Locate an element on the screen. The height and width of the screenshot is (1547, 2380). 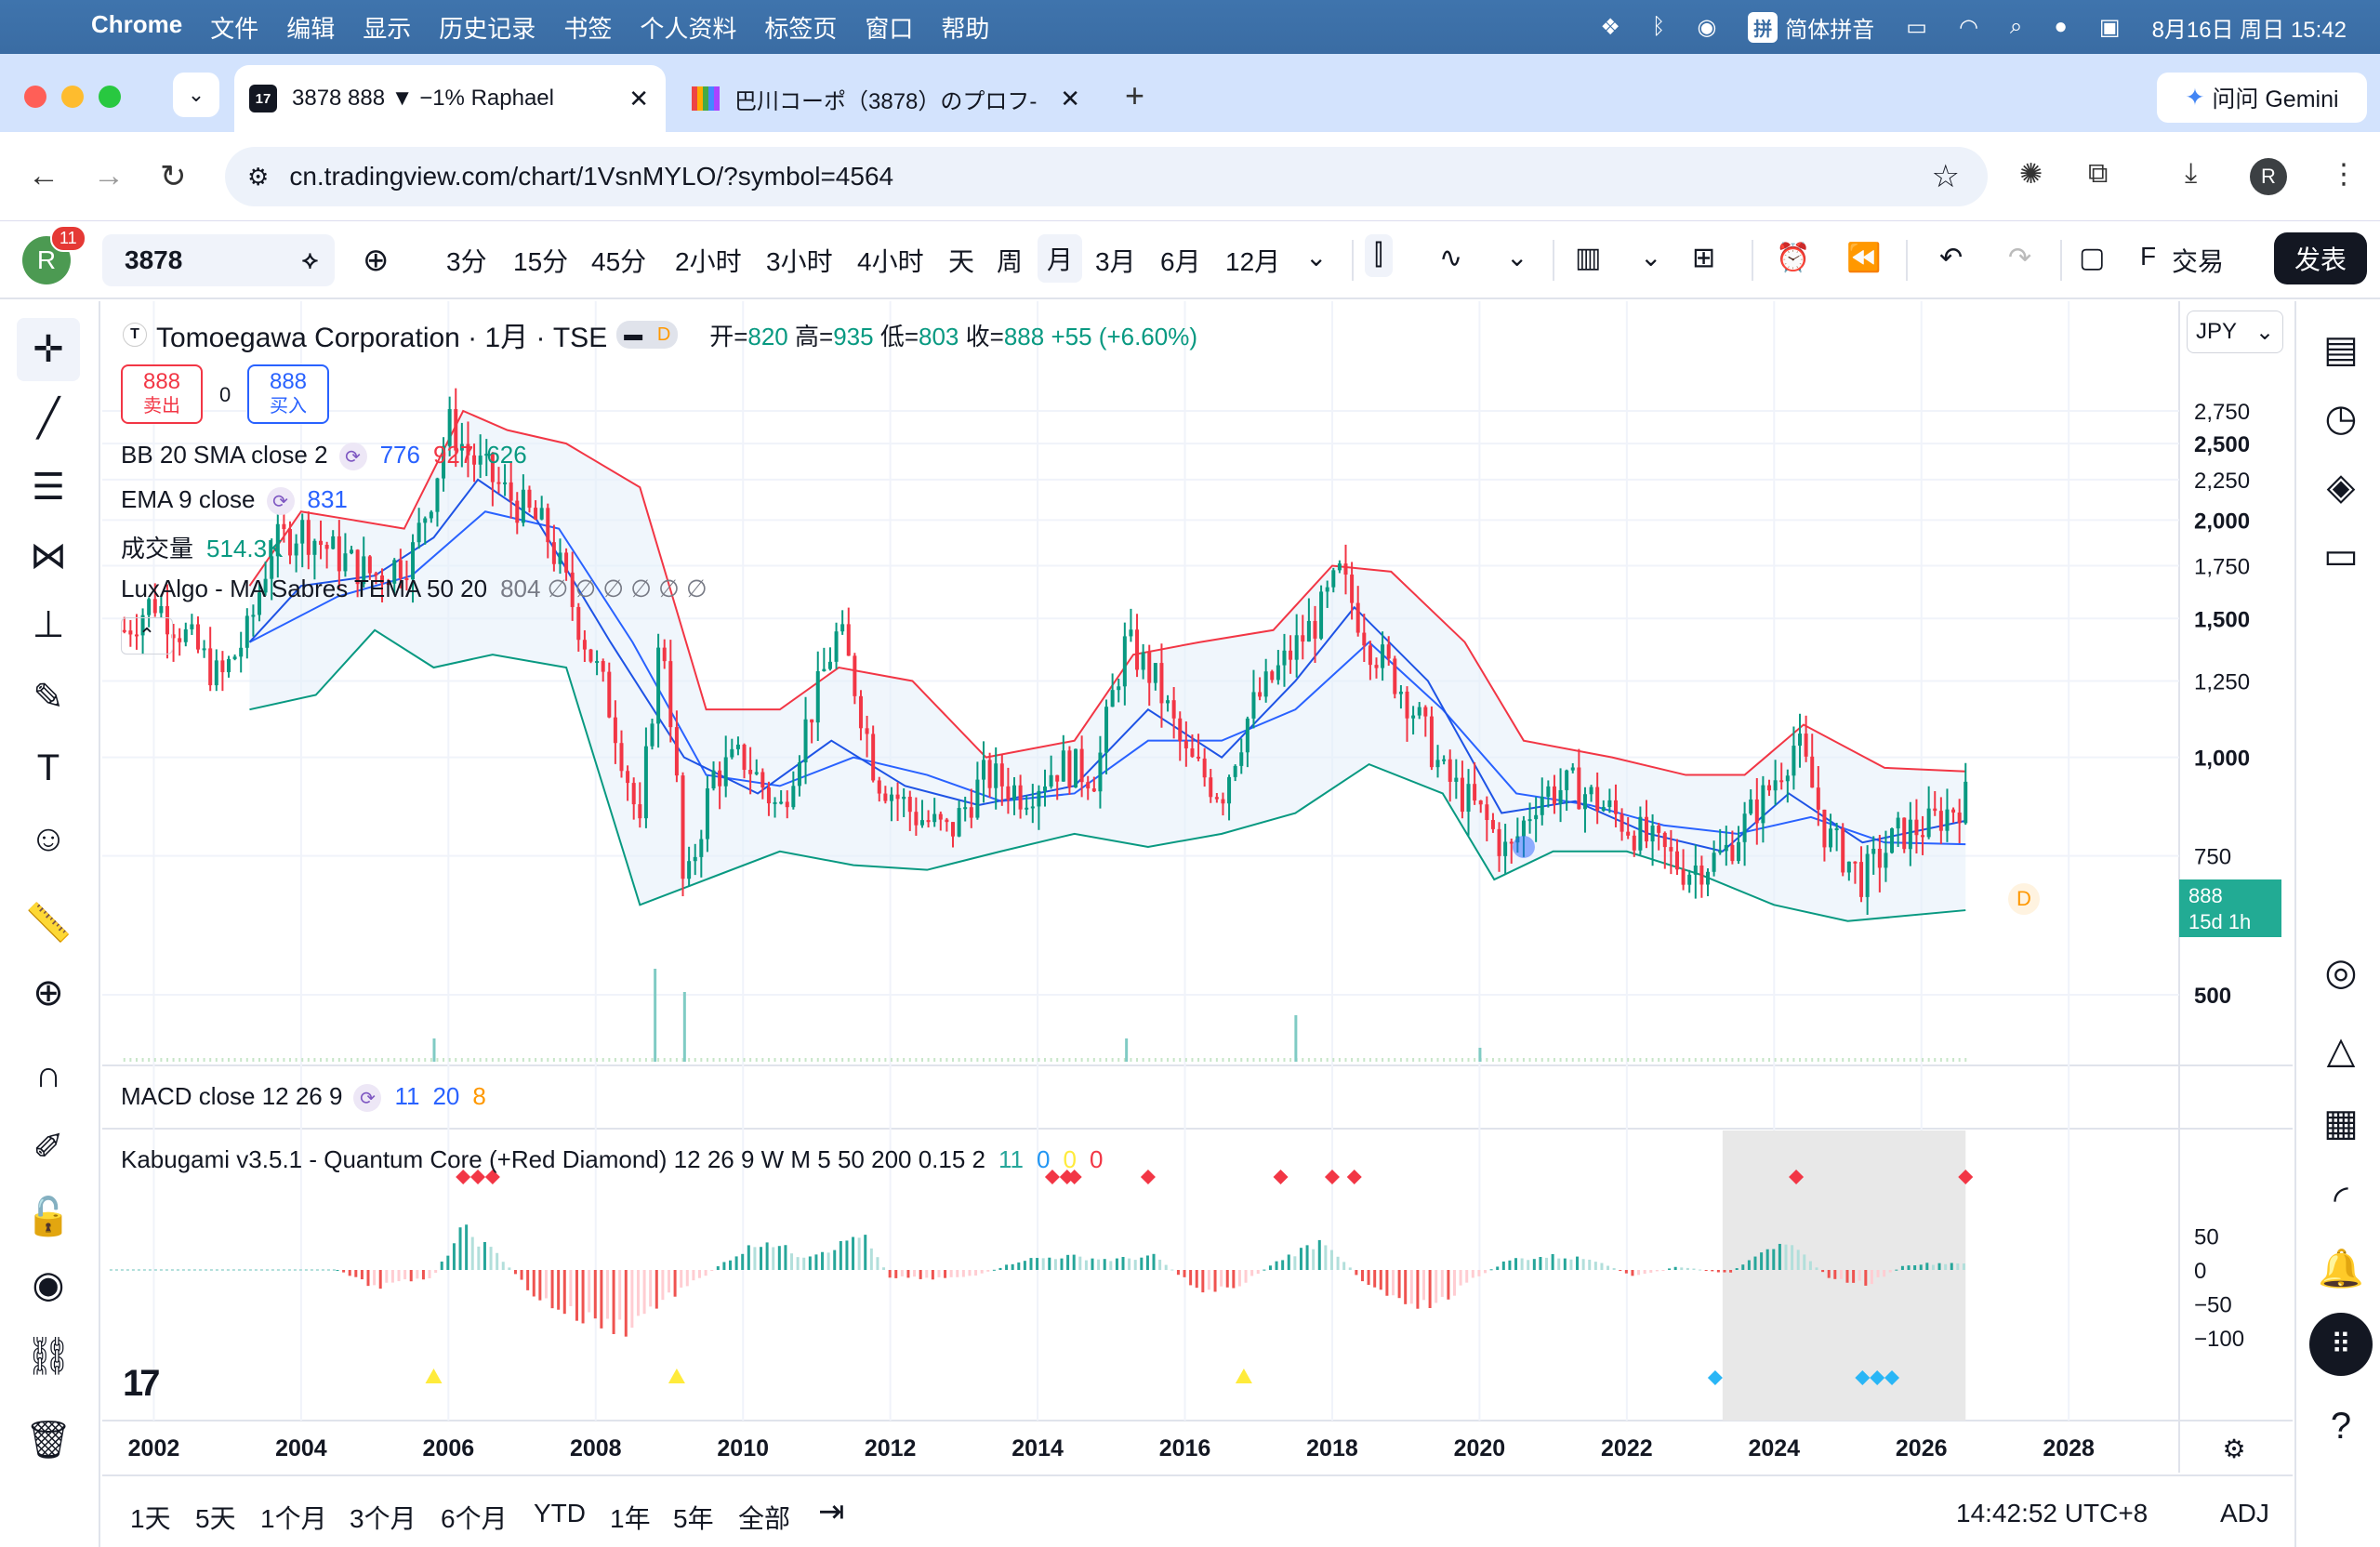
layers-icon: ◈ is located at coordinates (2341, 487).